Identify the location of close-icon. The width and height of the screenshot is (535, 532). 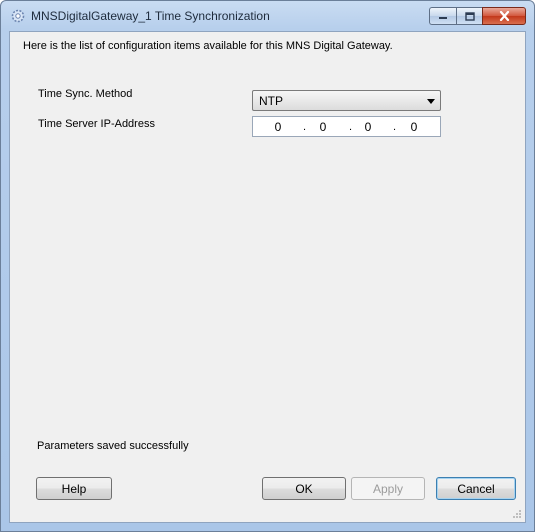
(504, 16).